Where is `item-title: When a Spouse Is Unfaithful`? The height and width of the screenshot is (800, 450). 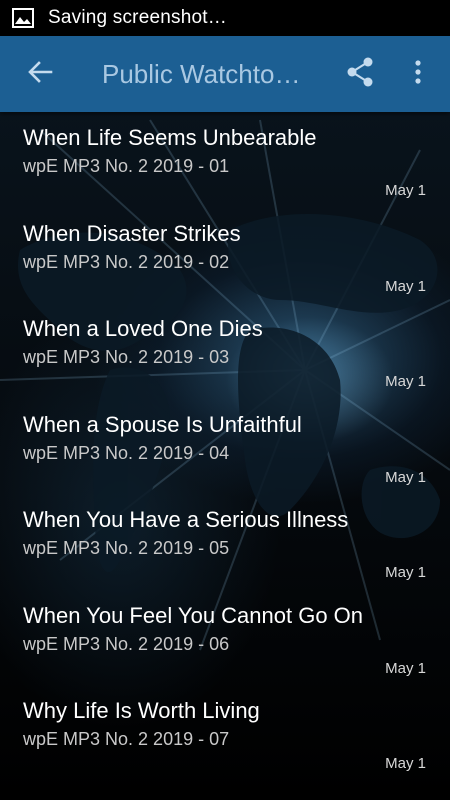 item-title: When a Spouse Is Unfaithful is located at coordinates (162, 424).